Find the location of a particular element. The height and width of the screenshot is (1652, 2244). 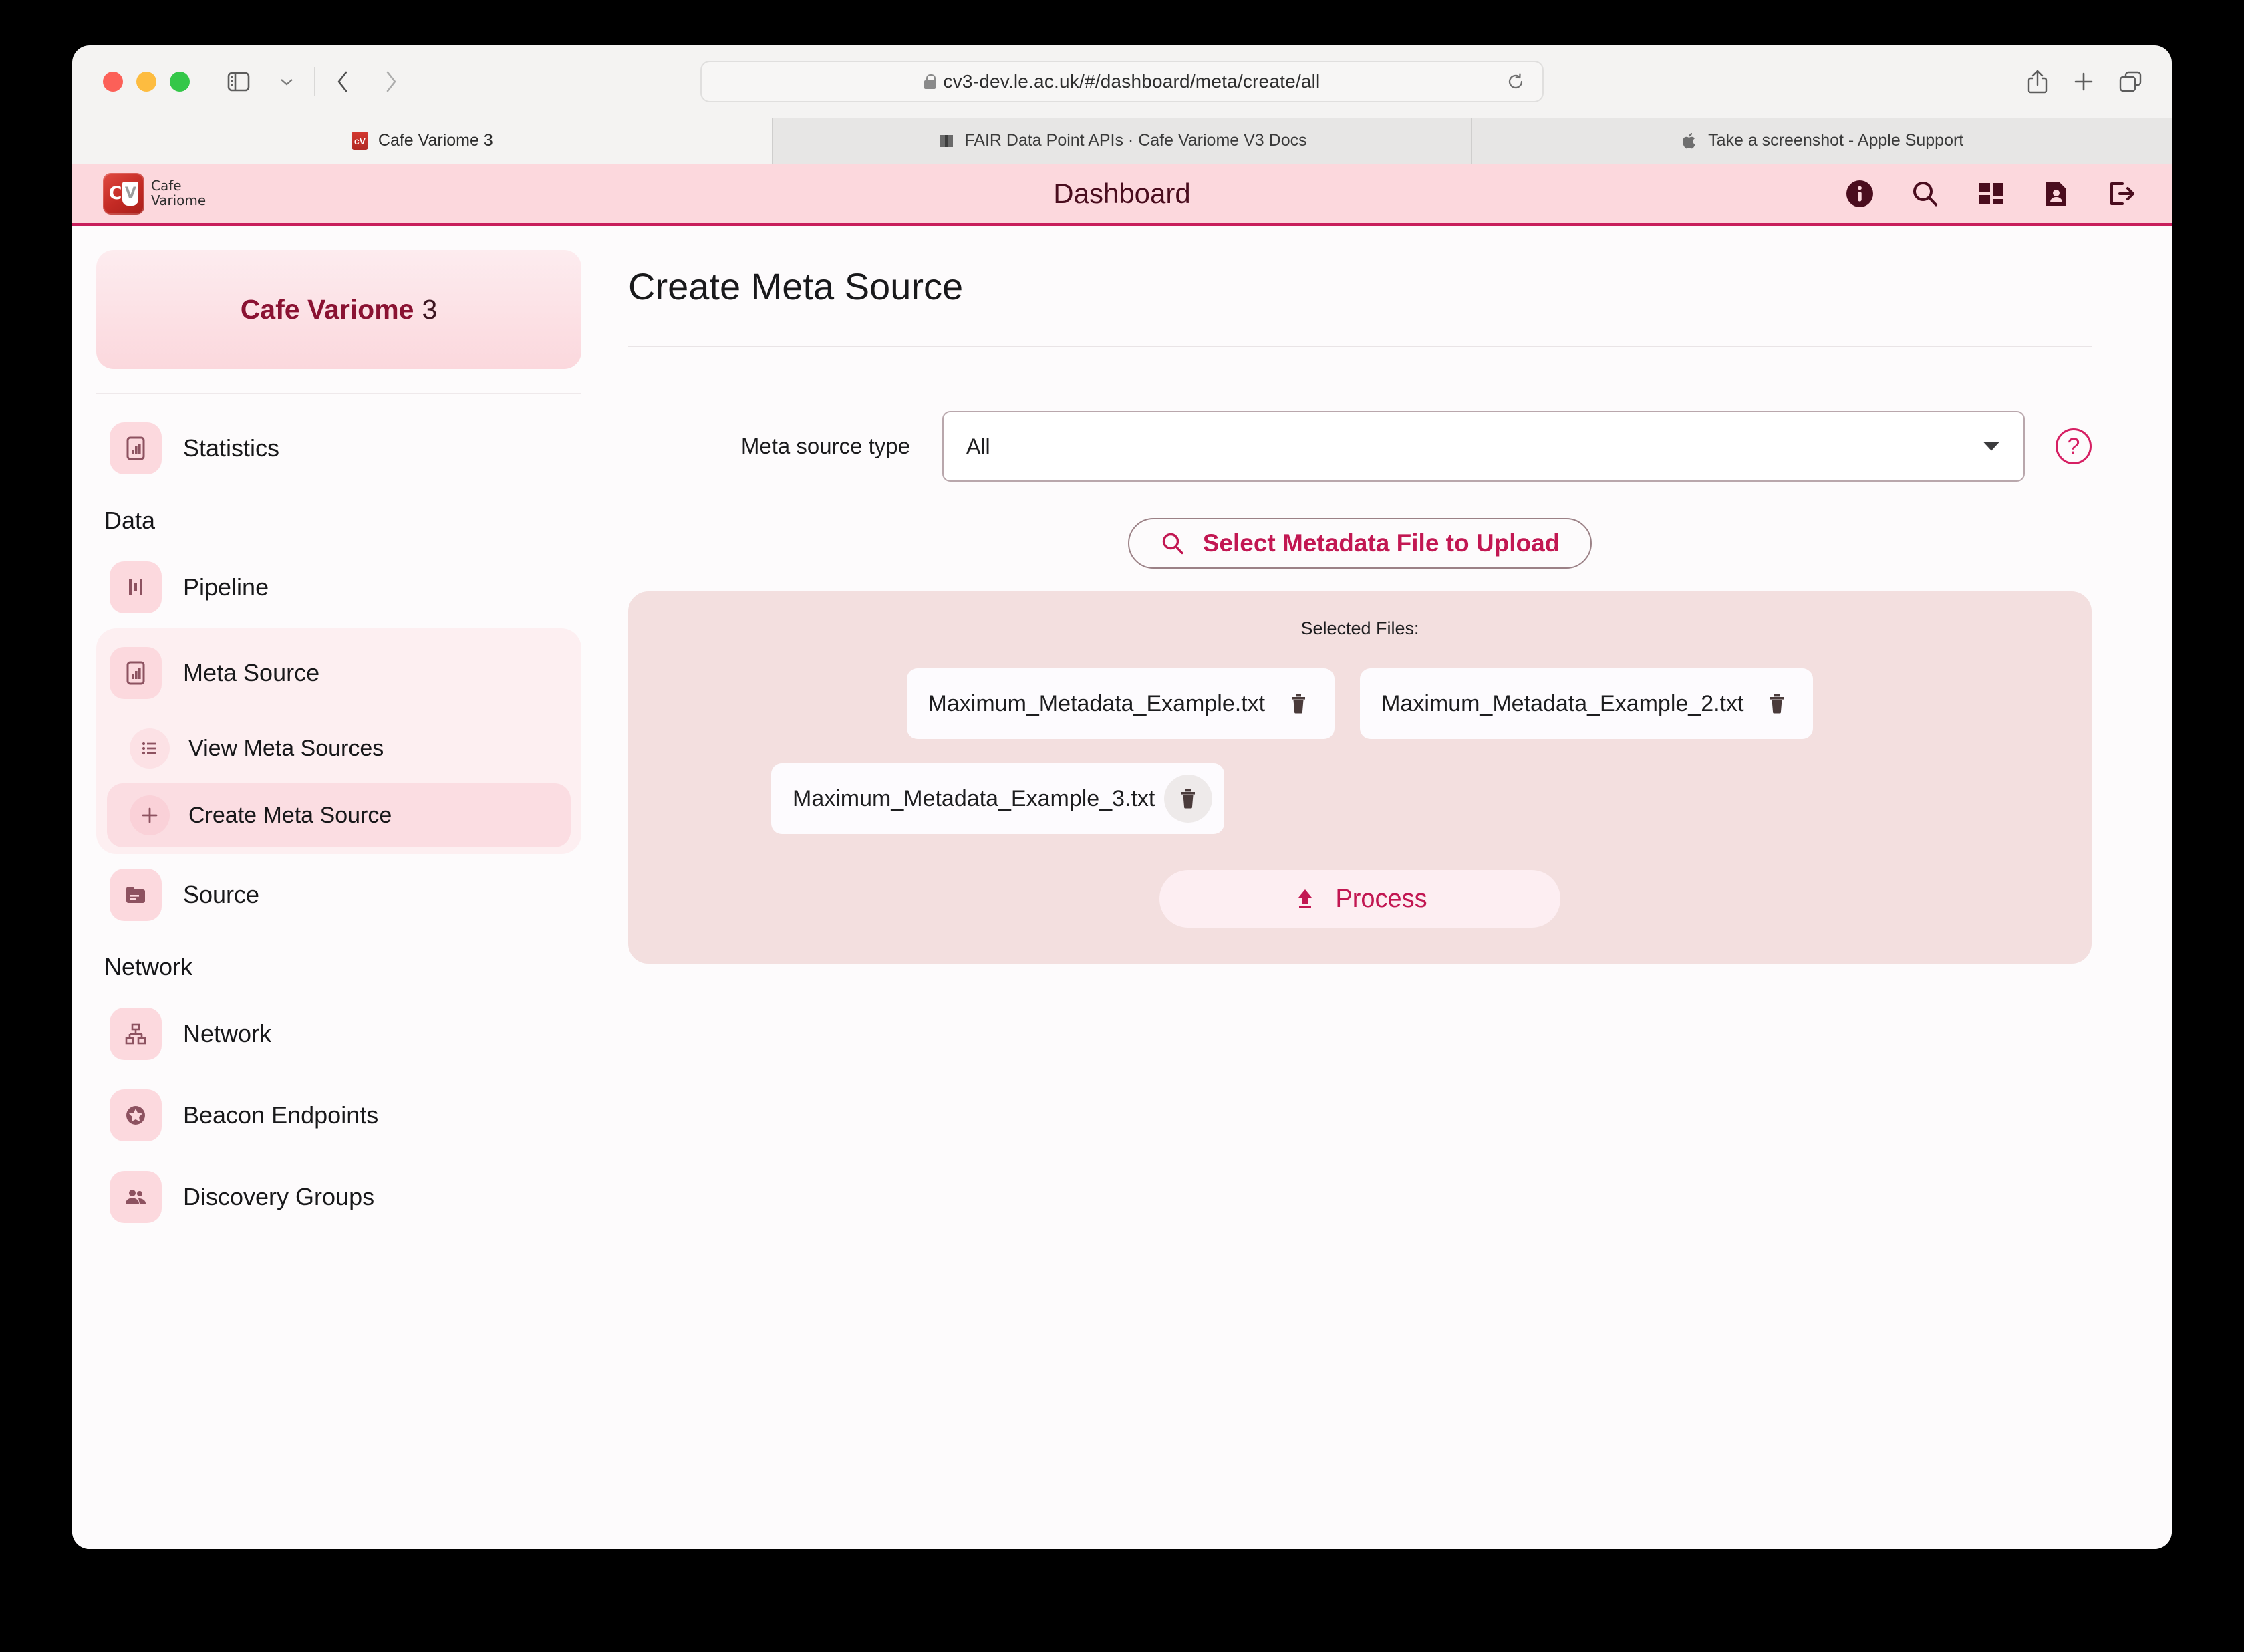

sidebar-section-data: Data is located at coordinates (130, 520).